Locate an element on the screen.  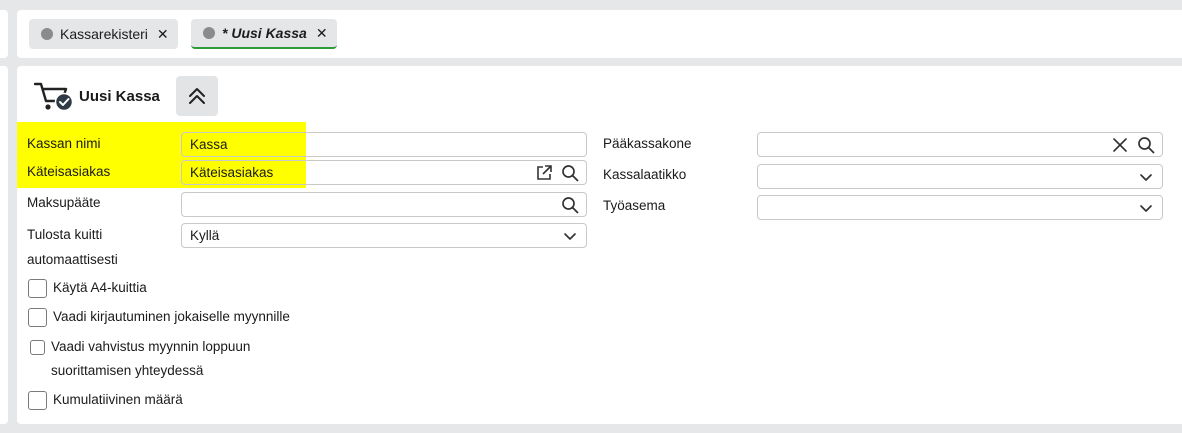
cart-check-icon is located at coordinates (54, 95).